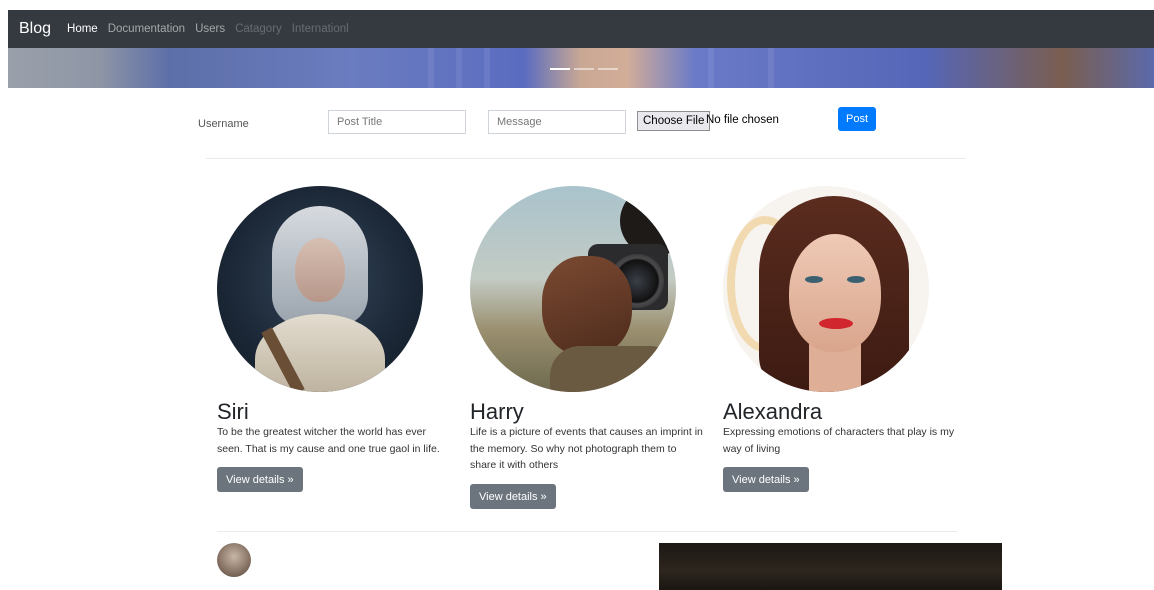 This screenshot has width=1154, height=590. What do you see at coordinates (234, 560) in the screenshot?
I see `post-author-avatar` at bounding box center [234, 560].